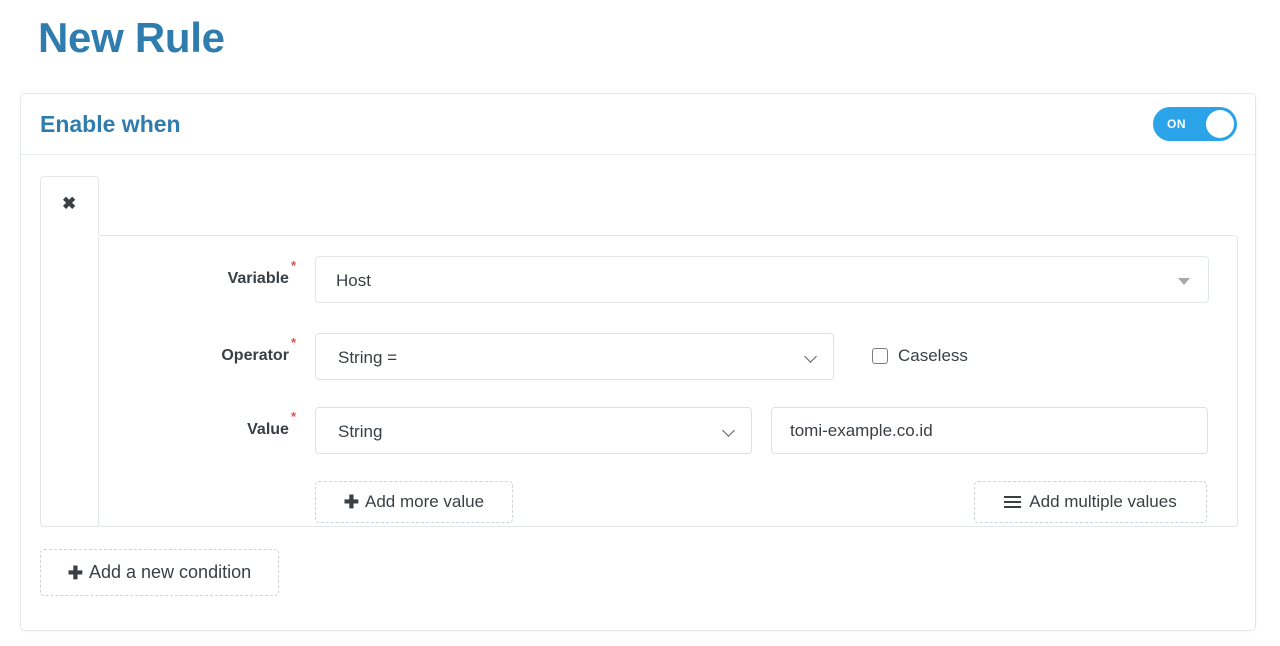 The image size is (1280, 646). Describe the element at coordinates (293, 265) in the screenshot. I see `variable-required-marker: *` at that location.